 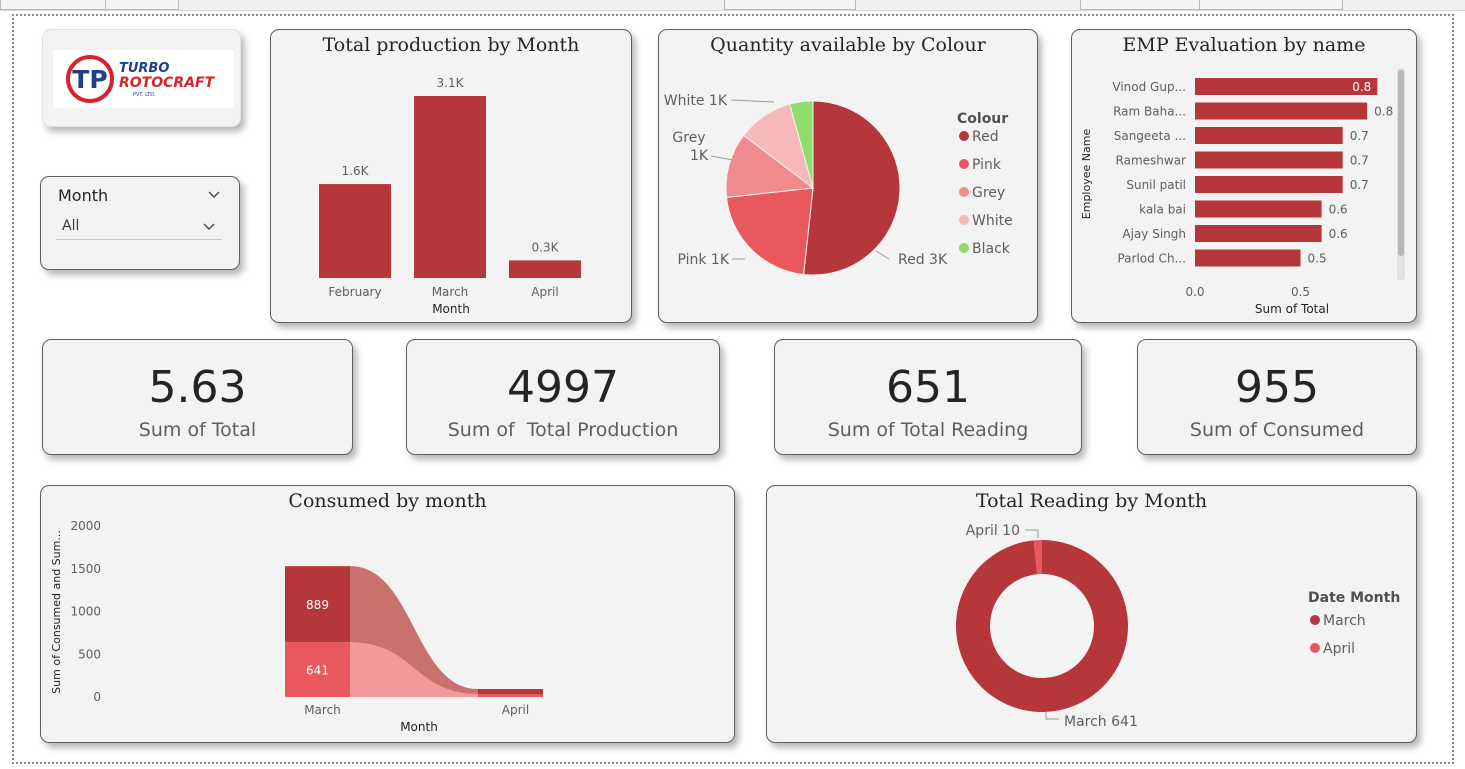 What do you see at coordinates (1194, 292) in the screenshot?
I see `tick-label: 0.0` at bounding box center [1194, 292].